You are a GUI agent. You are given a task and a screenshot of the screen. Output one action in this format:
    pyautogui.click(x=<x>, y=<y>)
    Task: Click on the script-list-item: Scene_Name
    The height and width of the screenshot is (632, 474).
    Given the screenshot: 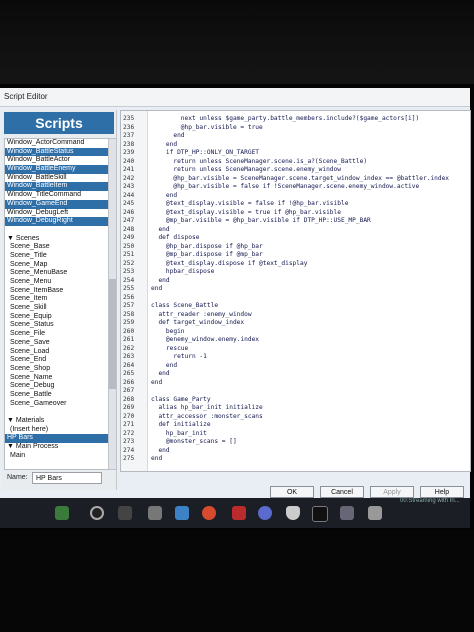 What is the action you would take?
    pyautogui.click(x=57, y=378)
    